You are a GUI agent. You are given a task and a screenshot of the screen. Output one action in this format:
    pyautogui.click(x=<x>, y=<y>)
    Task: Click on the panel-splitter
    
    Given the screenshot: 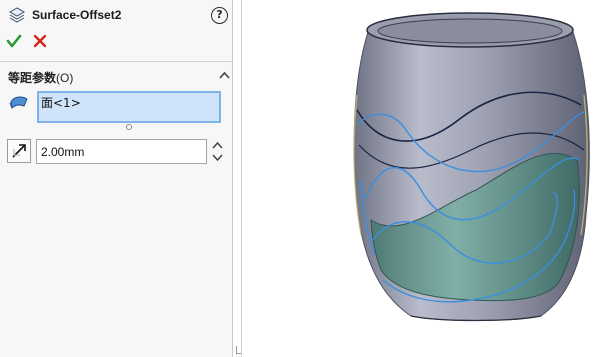 What is the action you would take?
    pyautogui.click(x=237, y=178)
    